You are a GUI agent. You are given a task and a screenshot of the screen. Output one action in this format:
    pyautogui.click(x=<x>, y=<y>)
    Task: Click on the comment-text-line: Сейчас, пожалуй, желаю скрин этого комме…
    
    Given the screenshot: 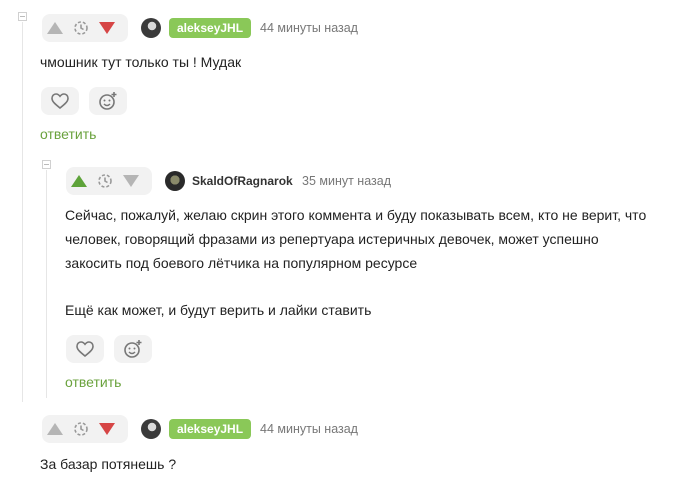 What is the action you would take?
    pyautogui.click(x=356, y=215)
    